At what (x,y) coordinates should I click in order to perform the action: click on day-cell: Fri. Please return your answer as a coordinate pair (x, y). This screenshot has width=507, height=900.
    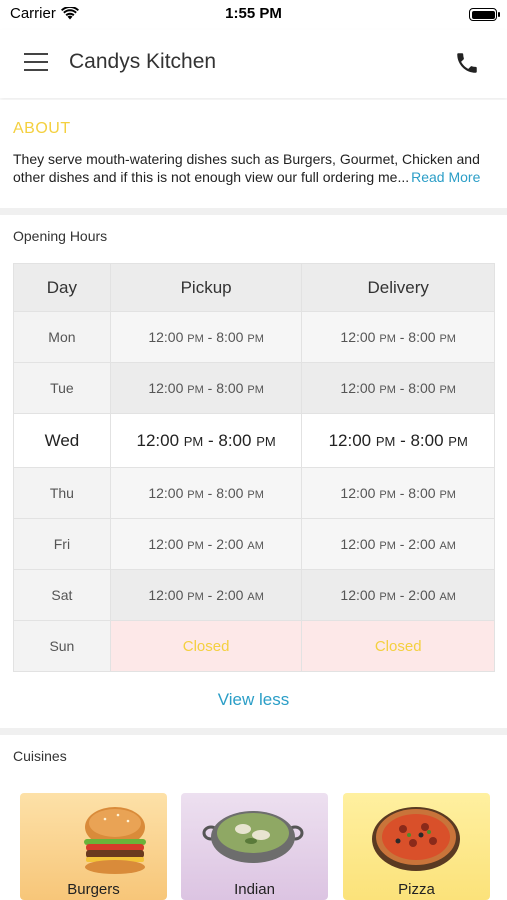
    Looking at the image, I should click on (62, 544).